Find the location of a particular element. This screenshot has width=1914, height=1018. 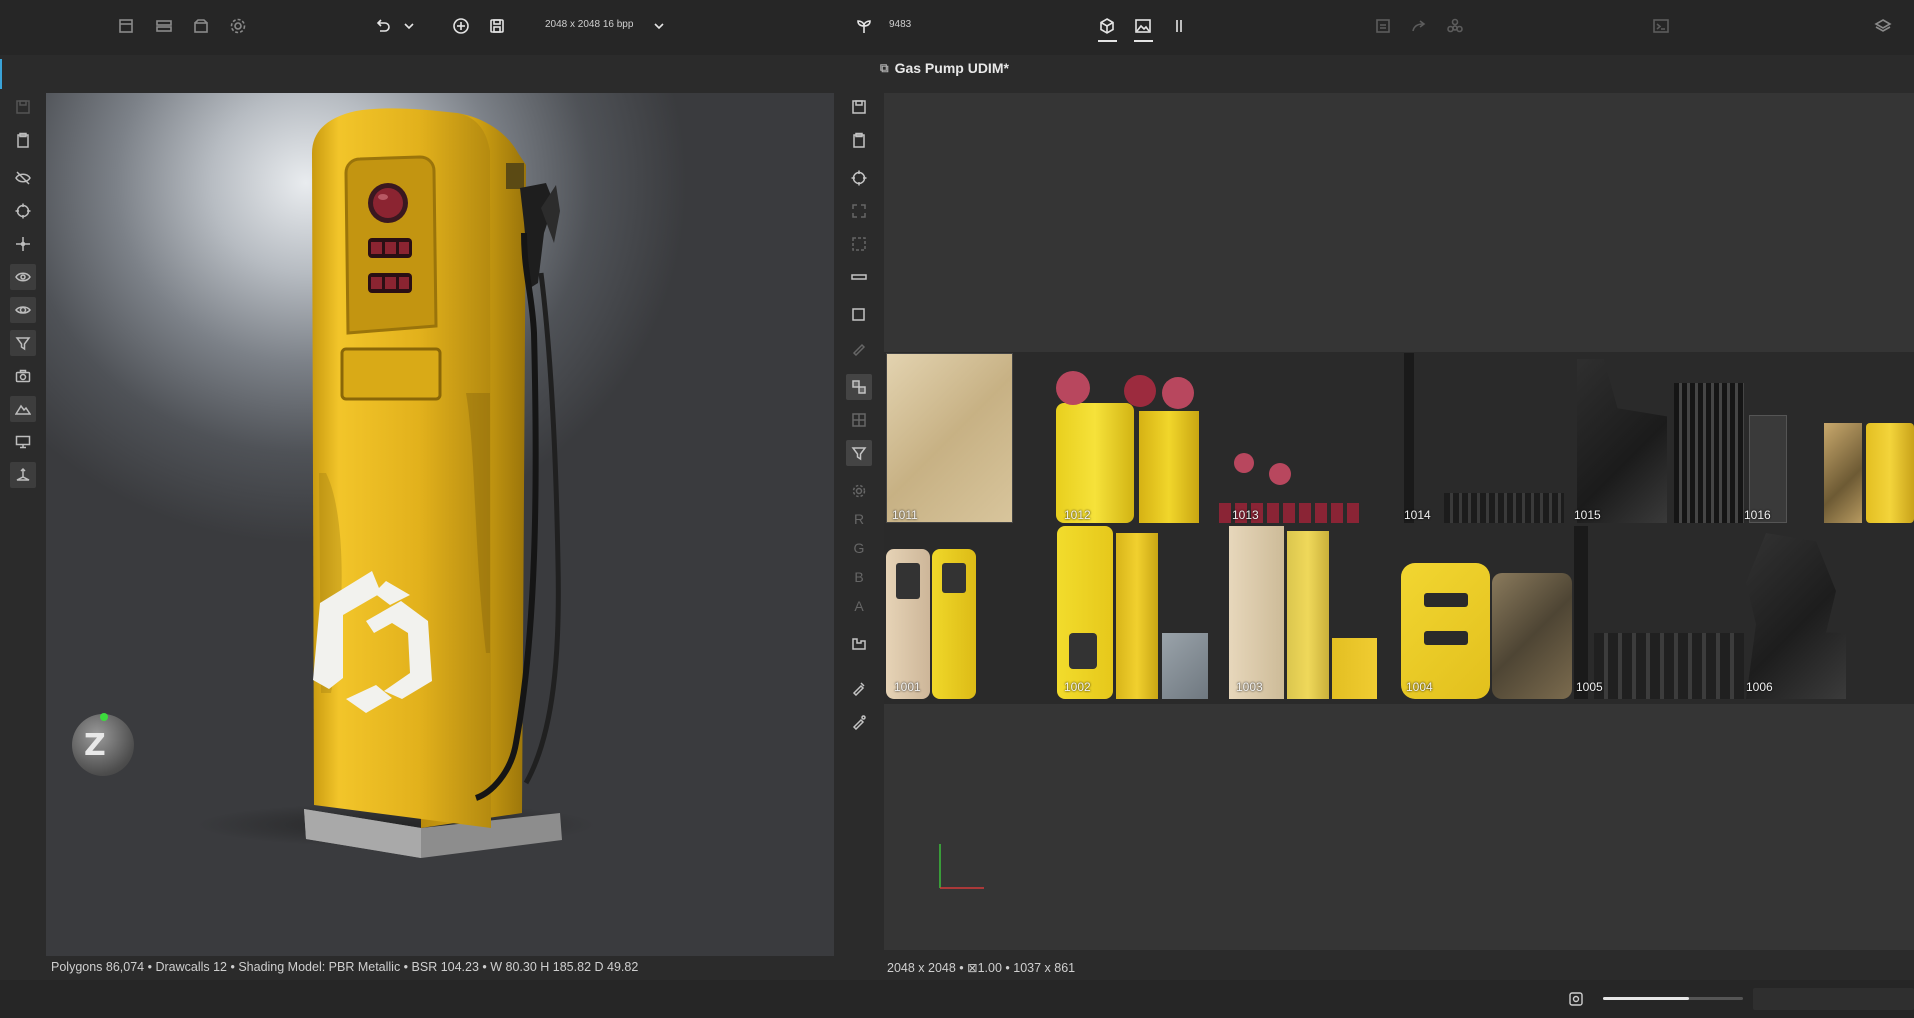

view-visibility-icon is located at coordinates (23, 277).